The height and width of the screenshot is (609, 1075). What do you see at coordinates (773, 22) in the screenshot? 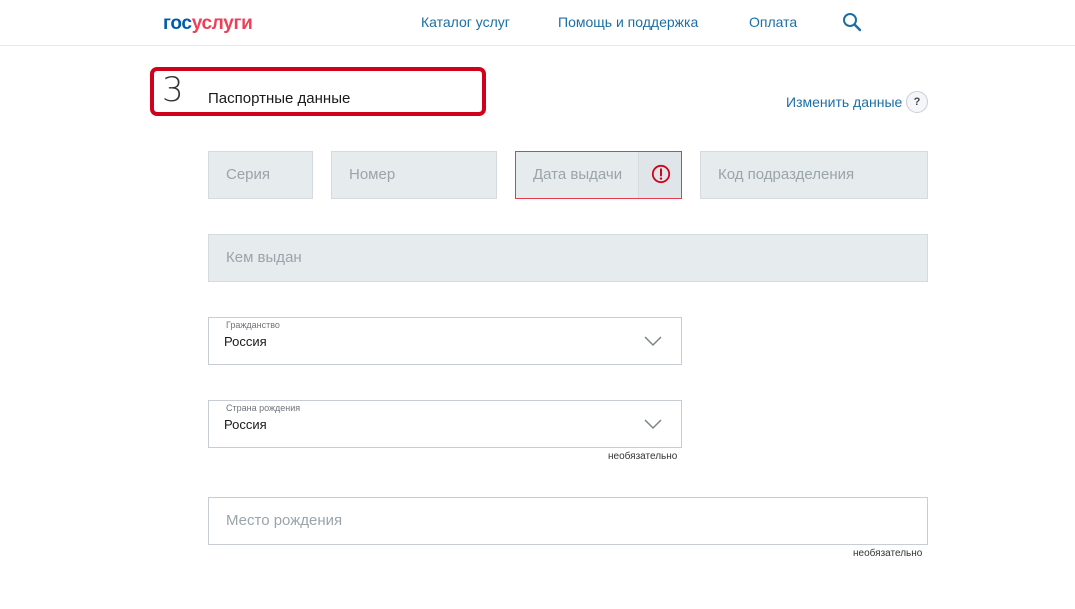
I see `nav-payment-link: Оплата` at bounding box center [773, 22].